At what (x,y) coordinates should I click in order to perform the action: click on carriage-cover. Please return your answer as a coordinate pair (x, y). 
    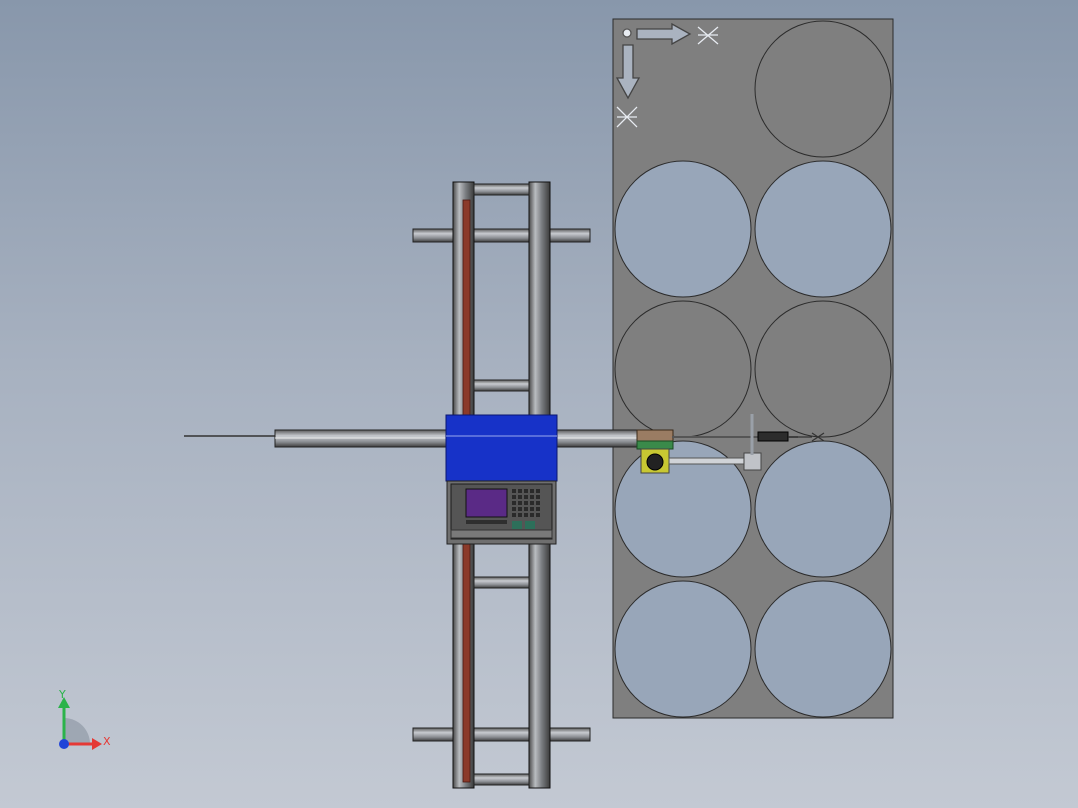
    Looking at the image, I should click on (501, 448).